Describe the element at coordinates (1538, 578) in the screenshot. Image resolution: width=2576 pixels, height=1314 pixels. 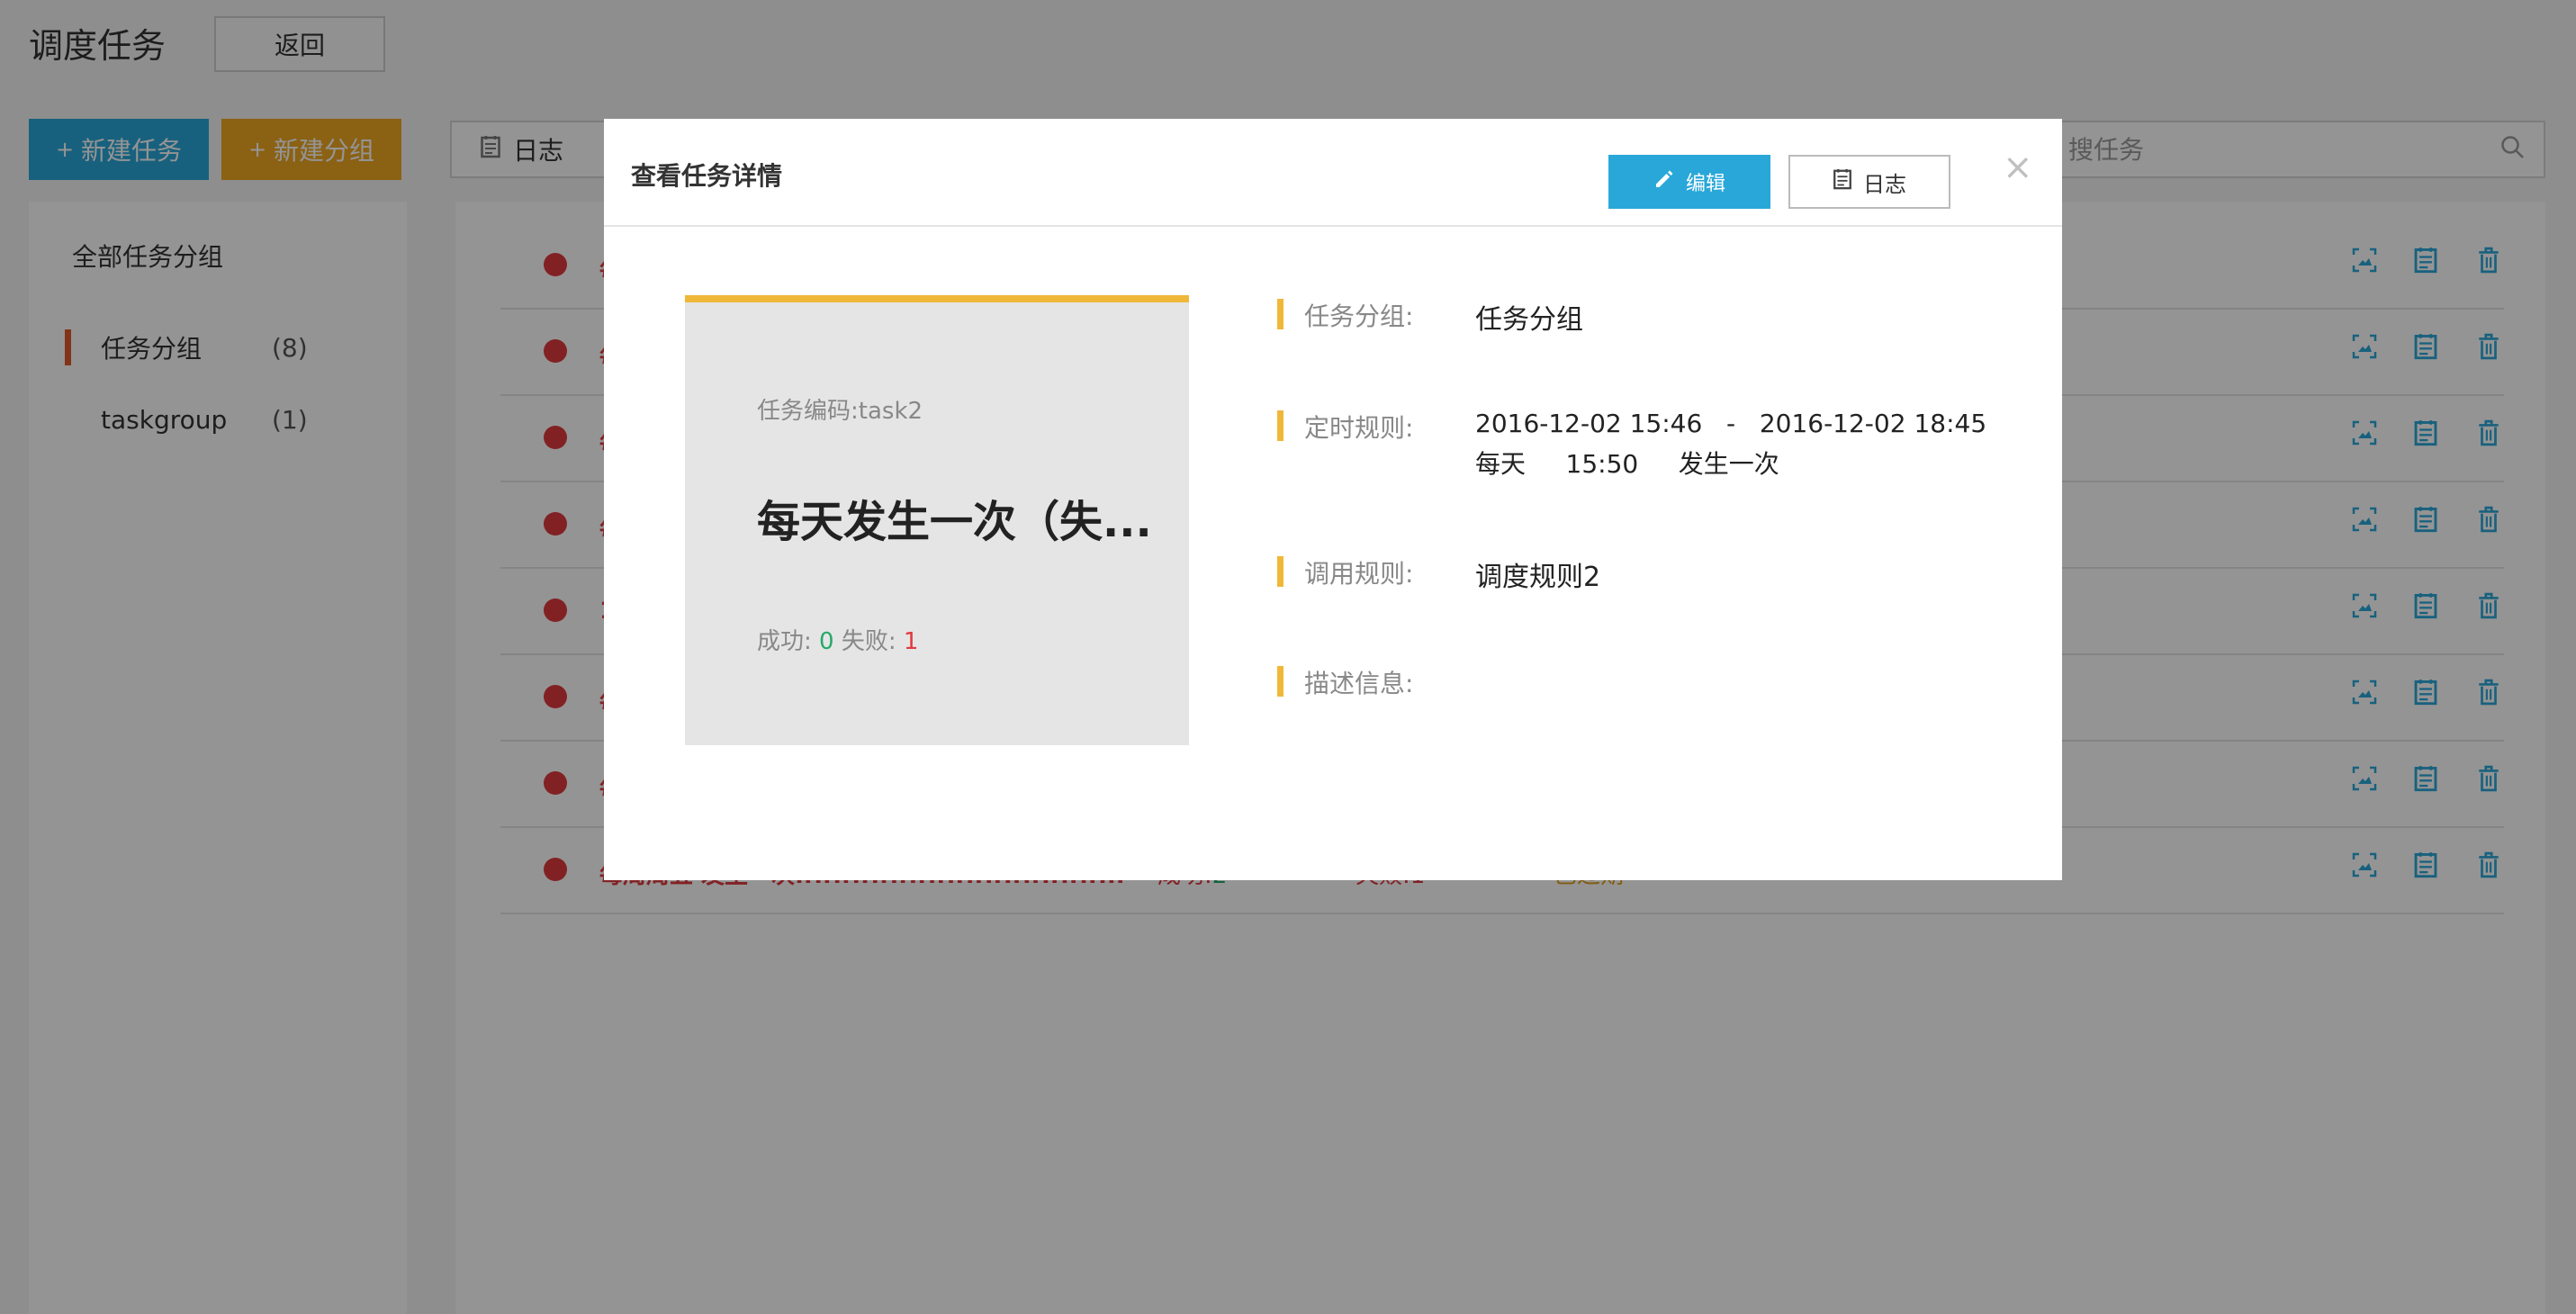
I see `detail-value: 调度规则2` at that location.